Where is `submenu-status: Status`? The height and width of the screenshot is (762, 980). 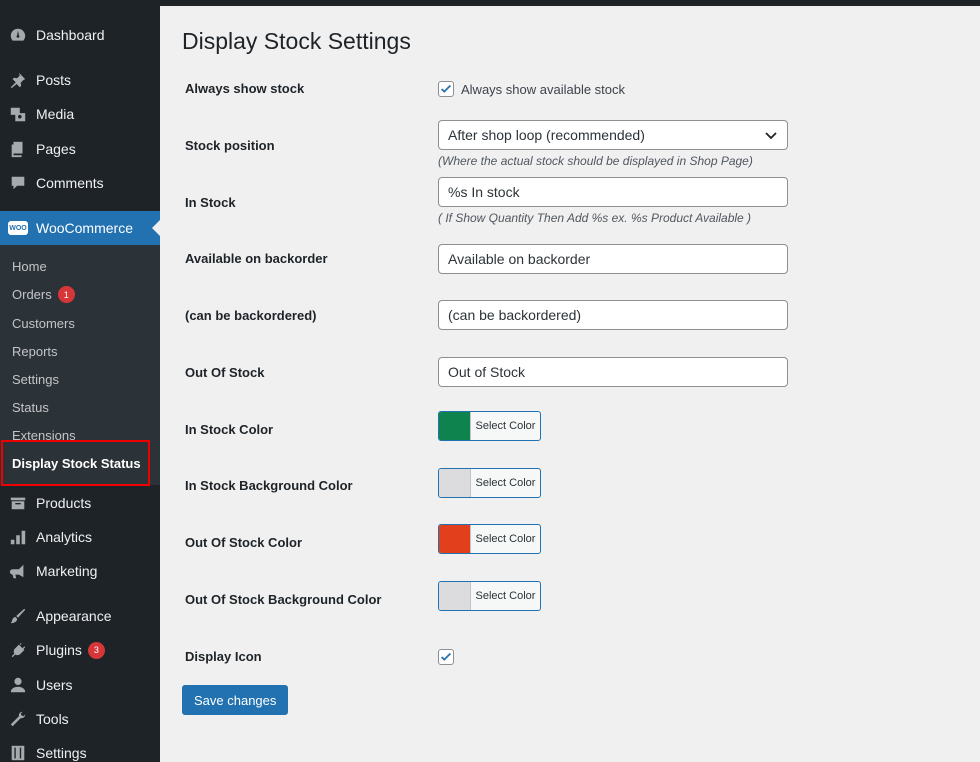 submenu-status: Status is located at coordinates (30, 407).